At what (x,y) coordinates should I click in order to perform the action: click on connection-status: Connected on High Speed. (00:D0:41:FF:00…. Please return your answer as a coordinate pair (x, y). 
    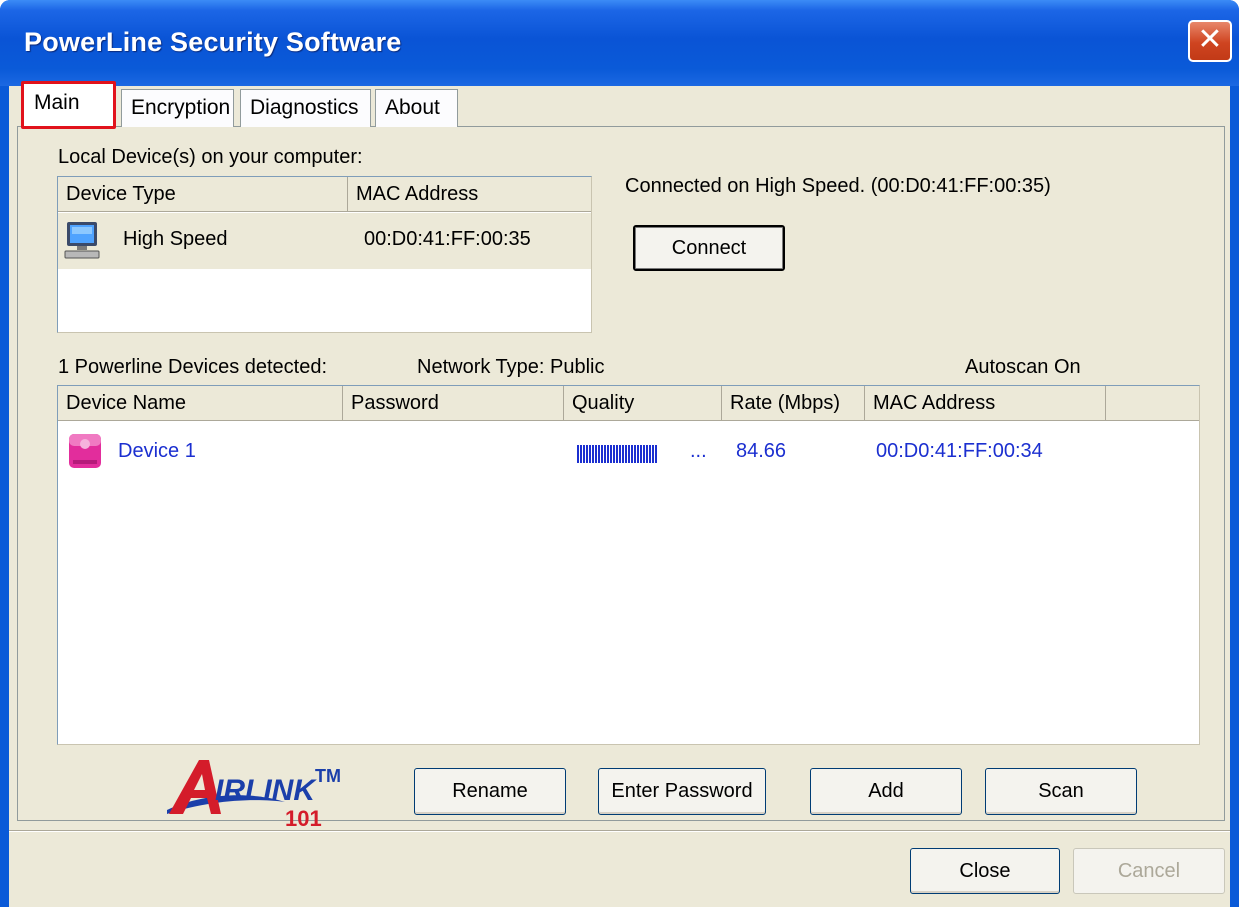
    Looking at the image, I should click on (838, 186).